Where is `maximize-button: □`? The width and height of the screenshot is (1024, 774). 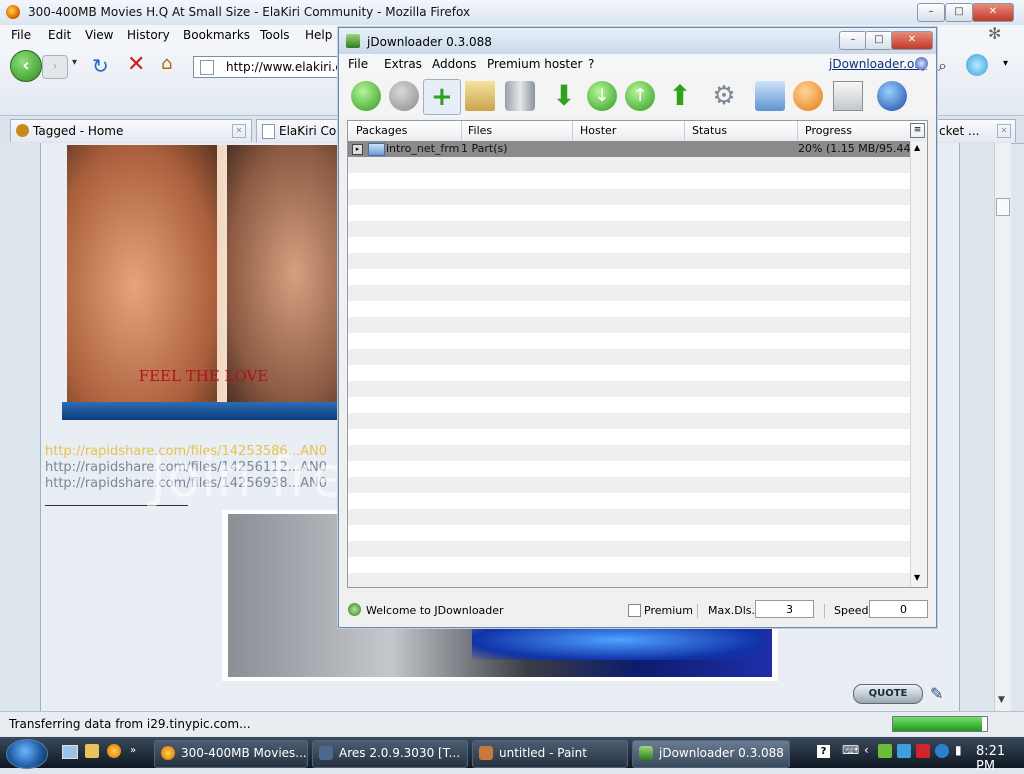
maximize-button: □ is located at coordinates (959, 12).